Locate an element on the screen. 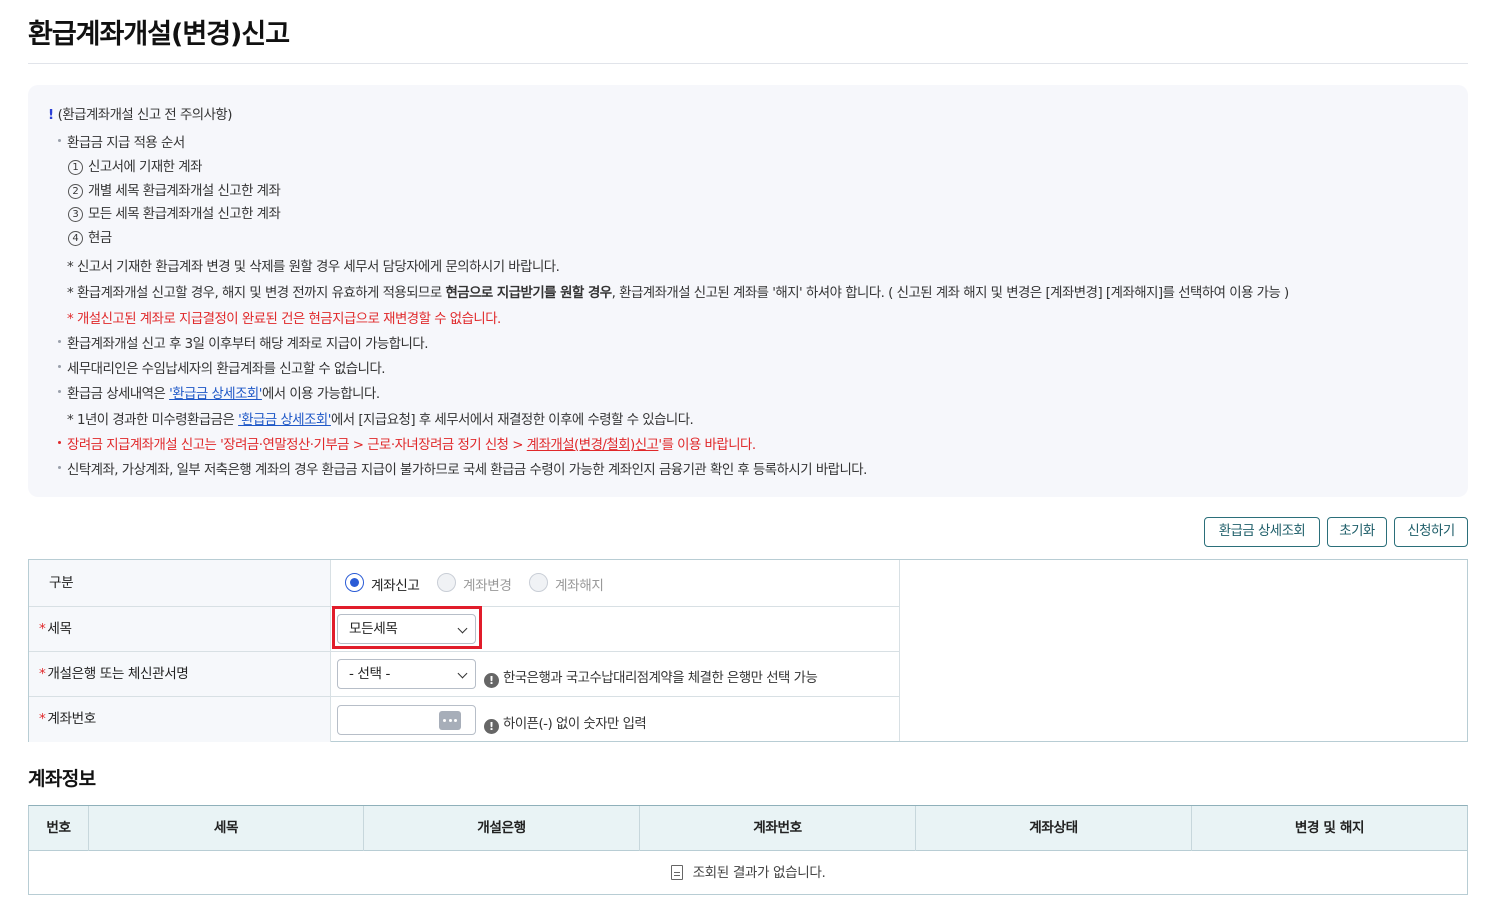 Image resolution: width=1501 pixels, height=913 pixels. title-divider is located at coordinates (748, 63).